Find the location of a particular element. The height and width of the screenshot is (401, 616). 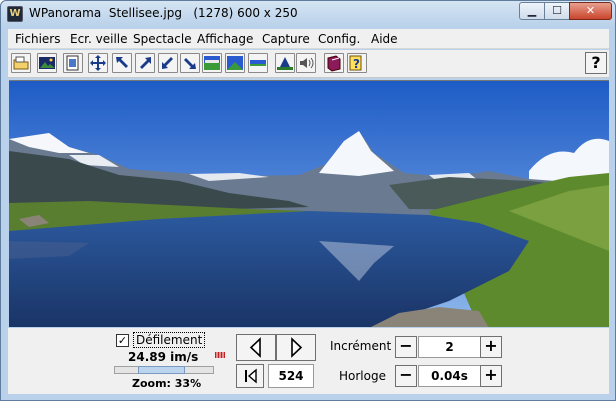

speed-slider is located at coordinates (164, 370).